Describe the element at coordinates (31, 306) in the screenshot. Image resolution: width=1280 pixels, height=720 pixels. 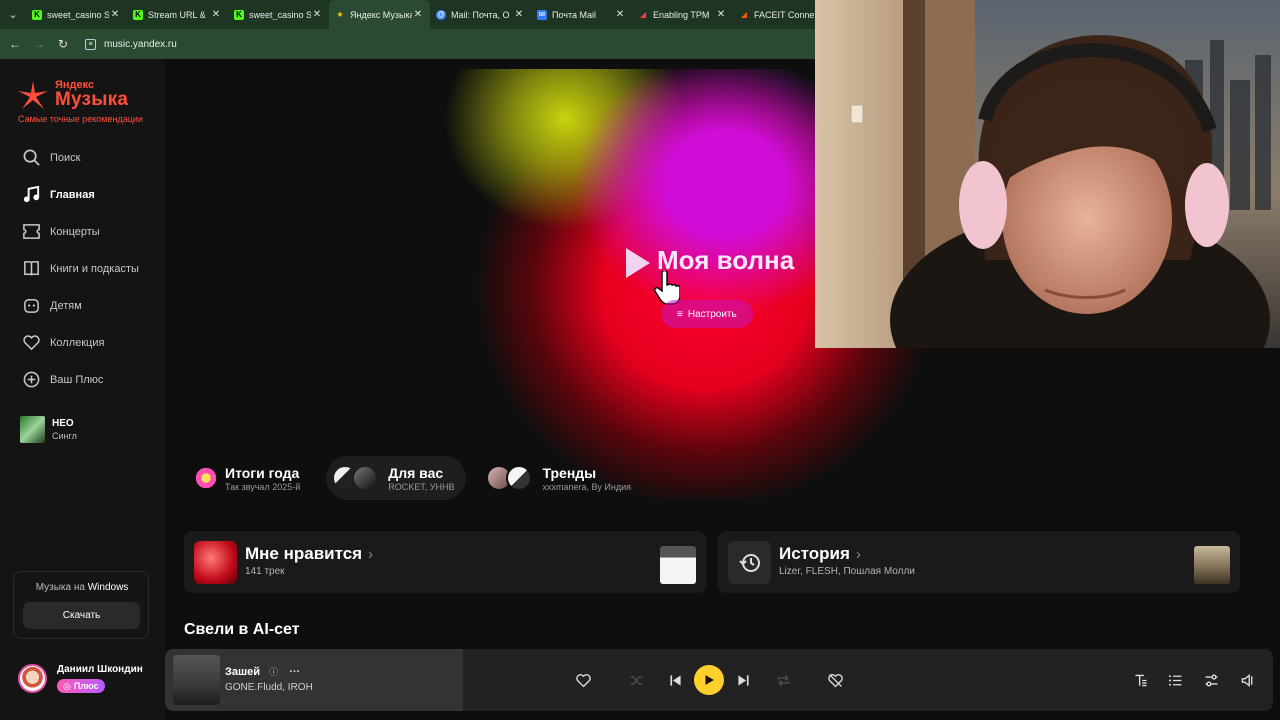
I see `kids-icon` at that location.